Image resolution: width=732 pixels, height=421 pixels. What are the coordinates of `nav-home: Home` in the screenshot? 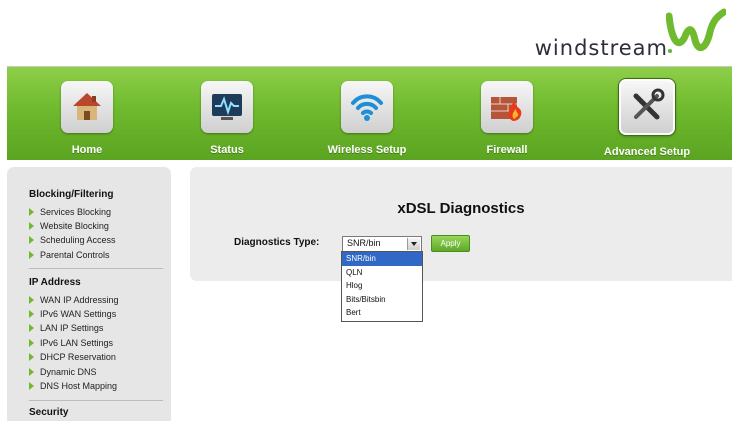 It's located at (87, 121).